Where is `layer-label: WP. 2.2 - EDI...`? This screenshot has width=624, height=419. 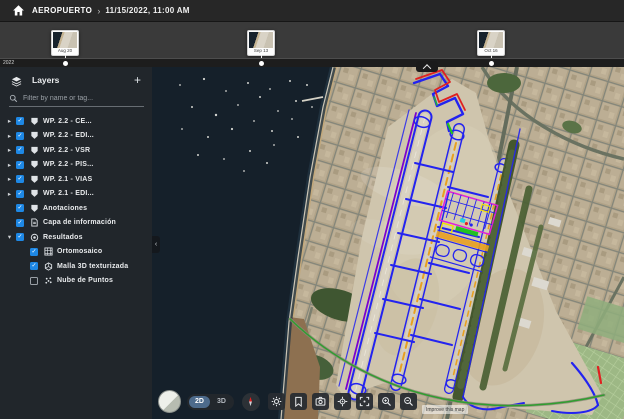 layer-label: WP. 2.2 - EDI... is located at coordinates (68, 136).